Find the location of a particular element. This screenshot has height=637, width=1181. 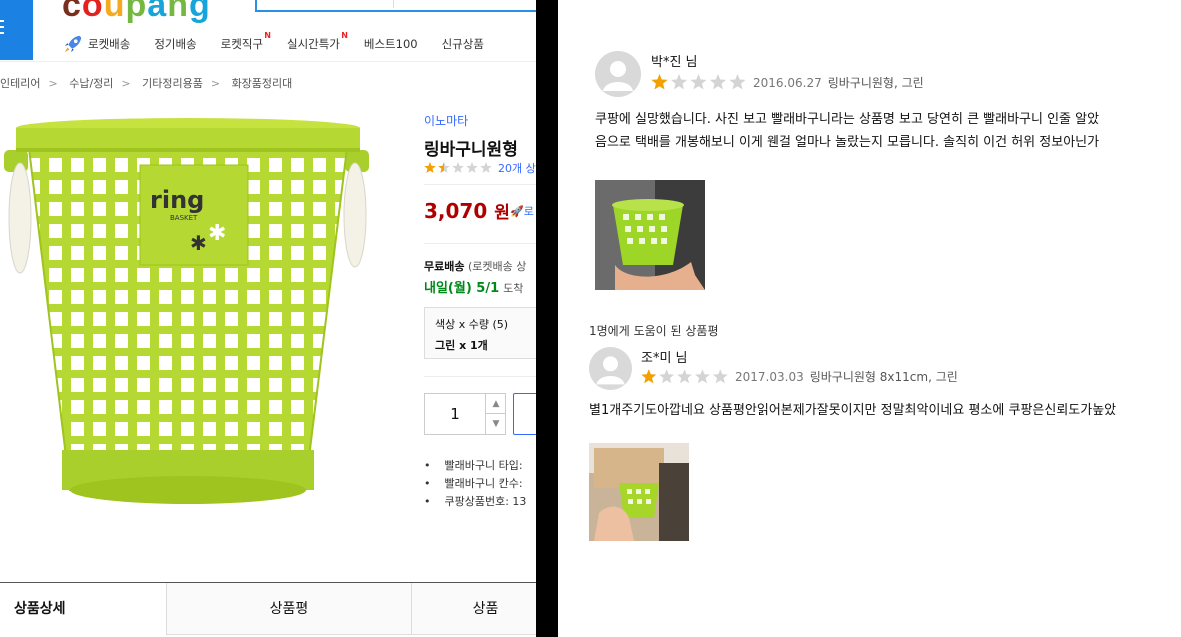

shipping-info: 무료배송 (로켓배송 상 is located at coordinates (475, 266).